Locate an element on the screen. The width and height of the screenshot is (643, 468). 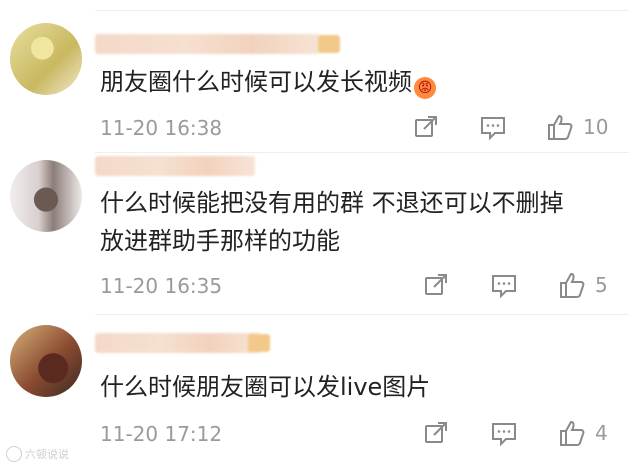
angry-emoji-icon: 😡 is located at coordinates (425, 88).